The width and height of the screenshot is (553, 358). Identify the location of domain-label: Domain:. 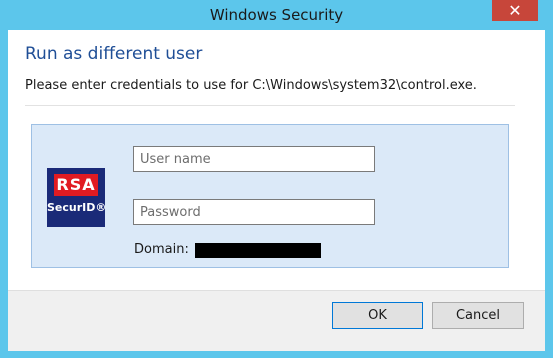
(161, 249).